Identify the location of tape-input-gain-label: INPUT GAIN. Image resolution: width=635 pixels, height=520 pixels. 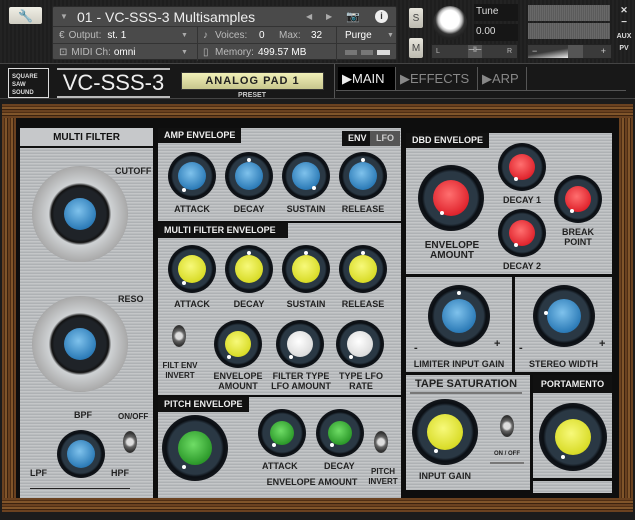
(444, 476).